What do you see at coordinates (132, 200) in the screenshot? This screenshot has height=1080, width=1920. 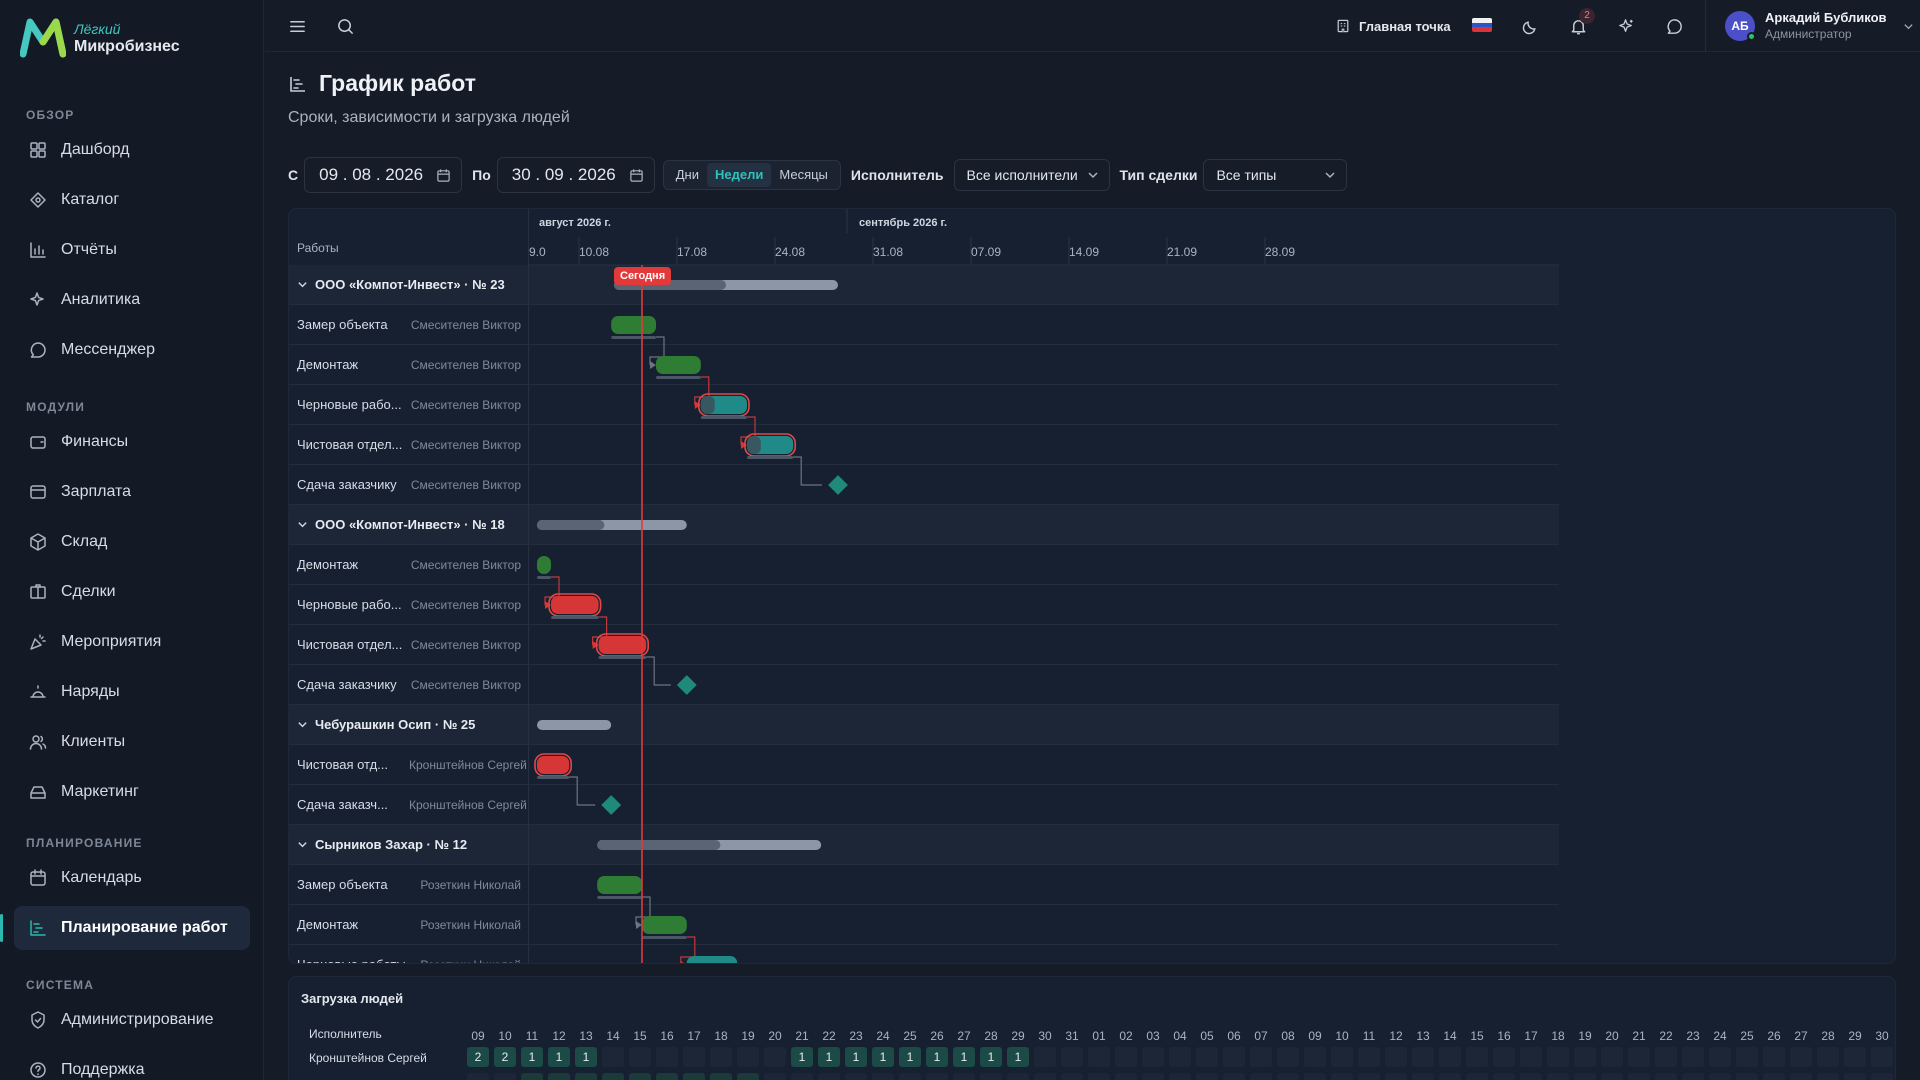 I see `sidebar-item-catalog: Каталог` at bounding box center [132, 200].